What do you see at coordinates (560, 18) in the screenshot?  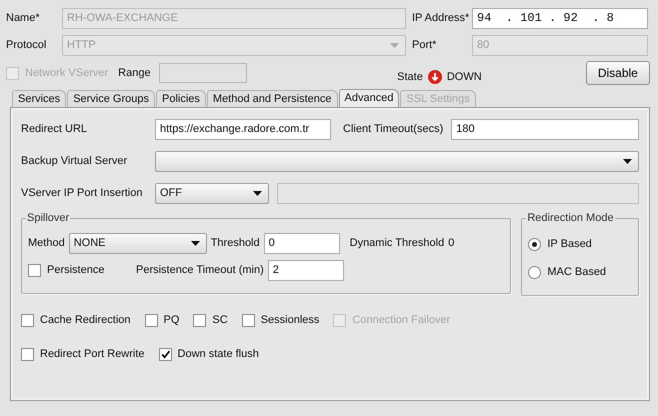 I see `input-field: 94 . 101 . 92 . 8` at bounding box center [560, 18].